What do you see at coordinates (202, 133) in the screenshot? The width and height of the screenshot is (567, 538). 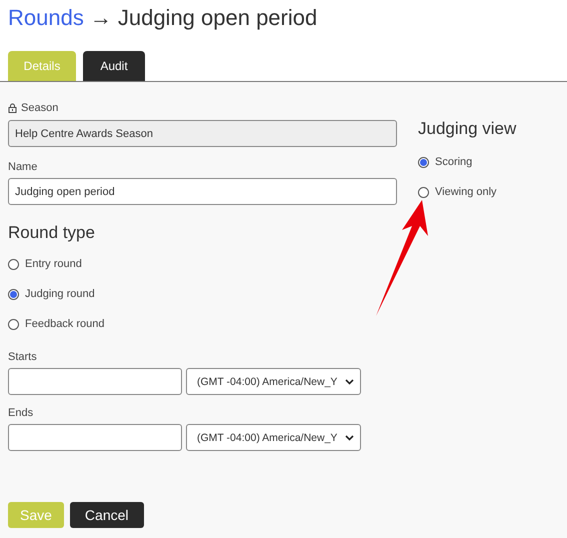 I see `season-field: Help Centre Awards Season` at bounding box center [202, 133].